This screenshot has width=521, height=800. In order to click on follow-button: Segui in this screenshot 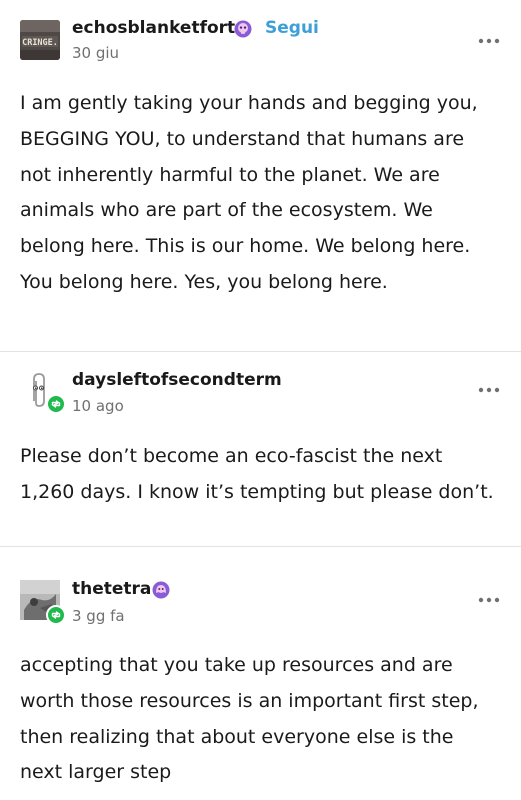, I will do `click(292, 28)`.